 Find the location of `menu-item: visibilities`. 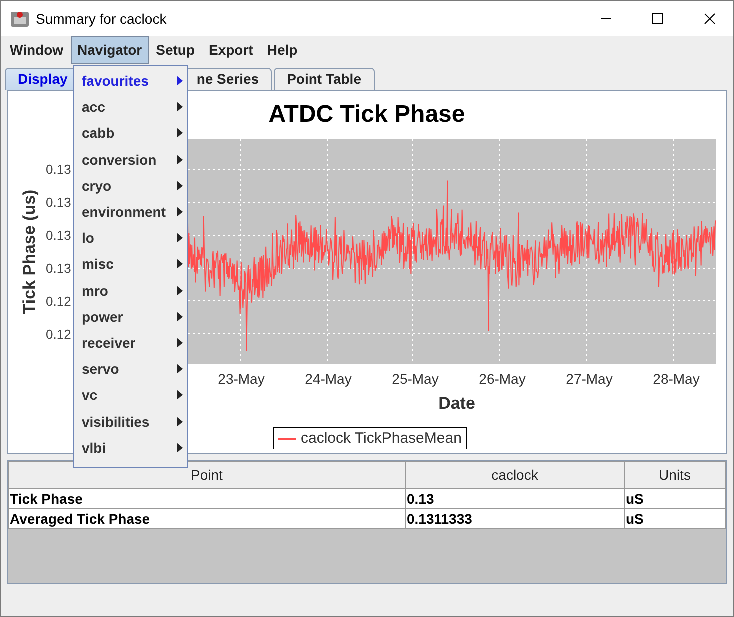

menu-item: visibilities is located at coordinates (130, 421).